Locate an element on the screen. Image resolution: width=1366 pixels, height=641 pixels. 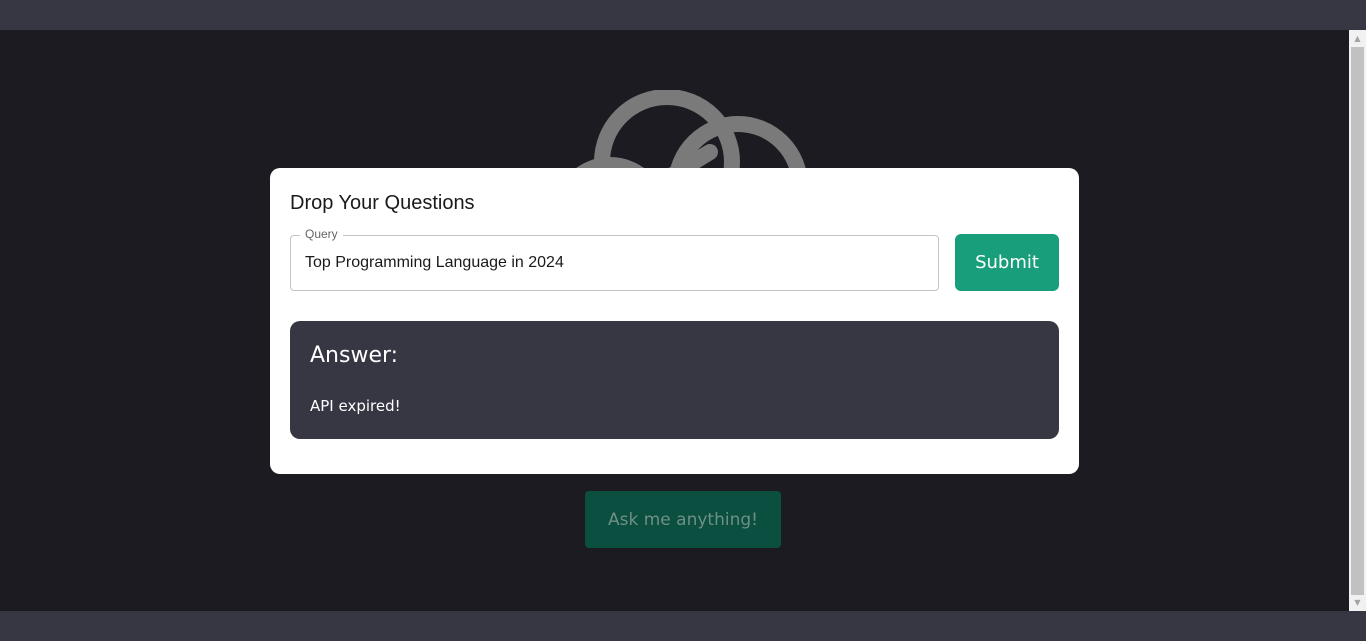
query-input is located at coordinates (614, 263).